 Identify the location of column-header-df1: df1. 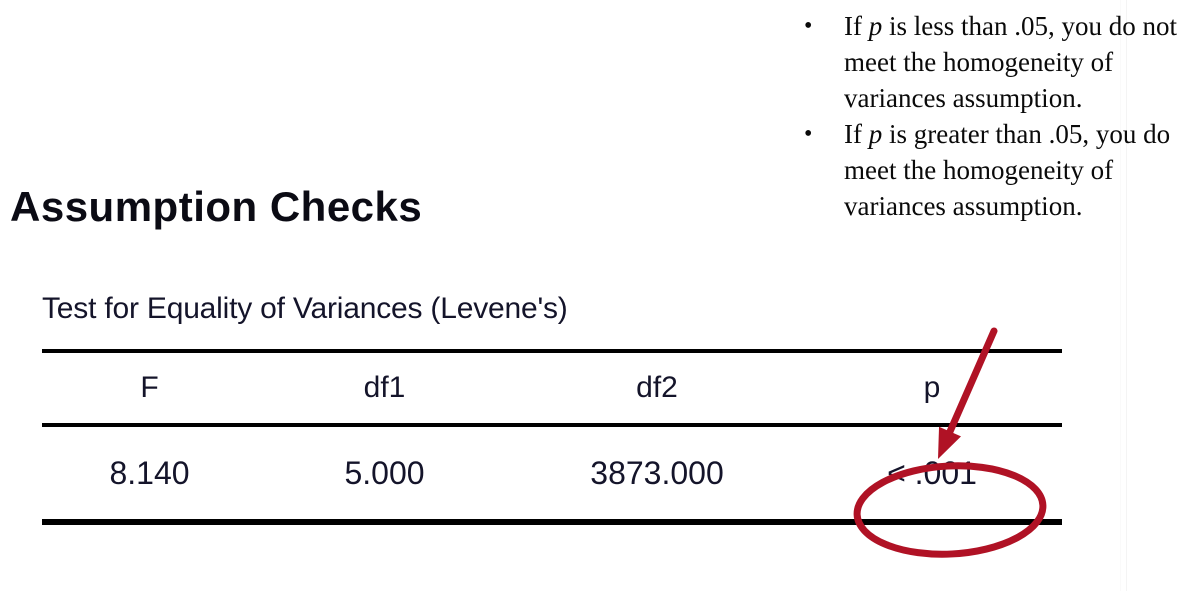
(384, 387).